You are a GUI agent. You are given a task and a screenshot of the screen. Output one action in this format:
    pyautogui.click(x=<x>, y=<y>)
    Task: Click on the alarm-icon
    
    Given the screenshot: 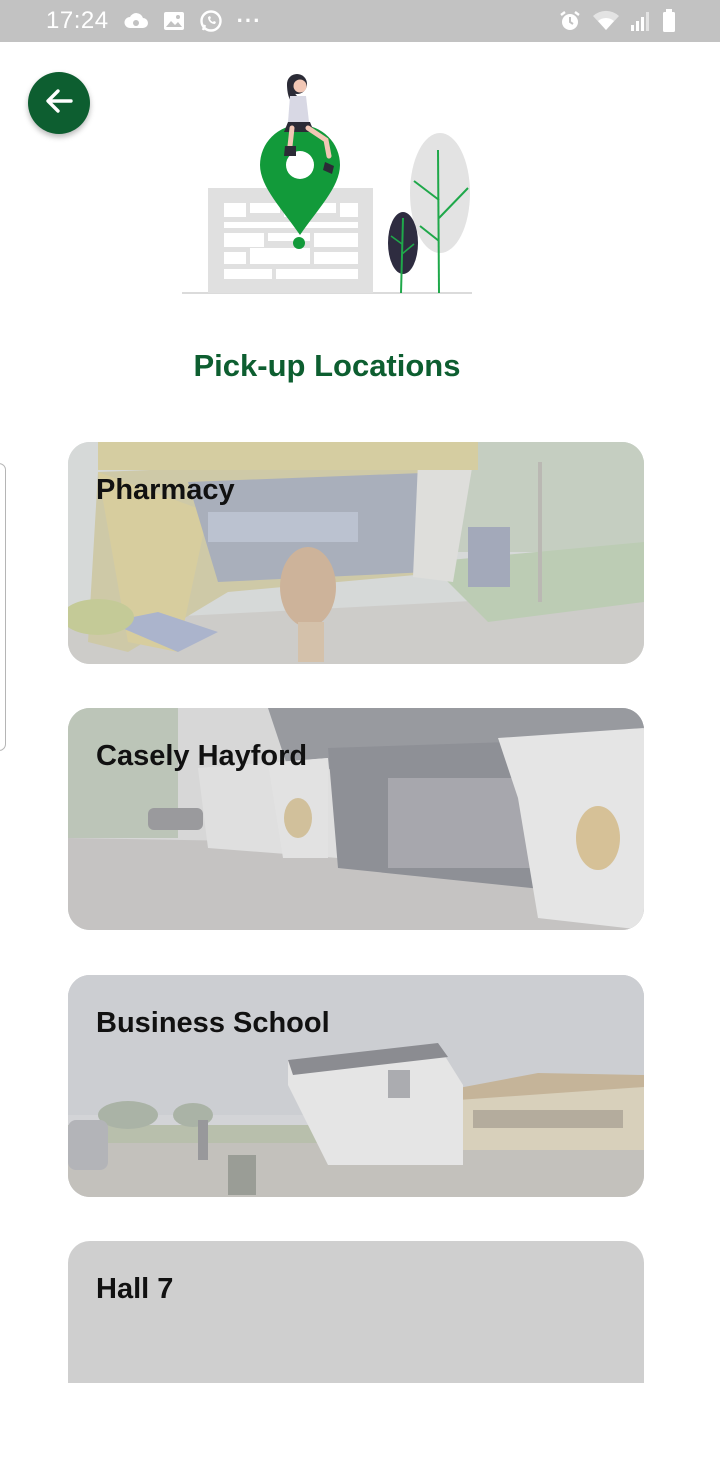 What is the action you would take?
    pyautogui.click(x=570, y=21)
    